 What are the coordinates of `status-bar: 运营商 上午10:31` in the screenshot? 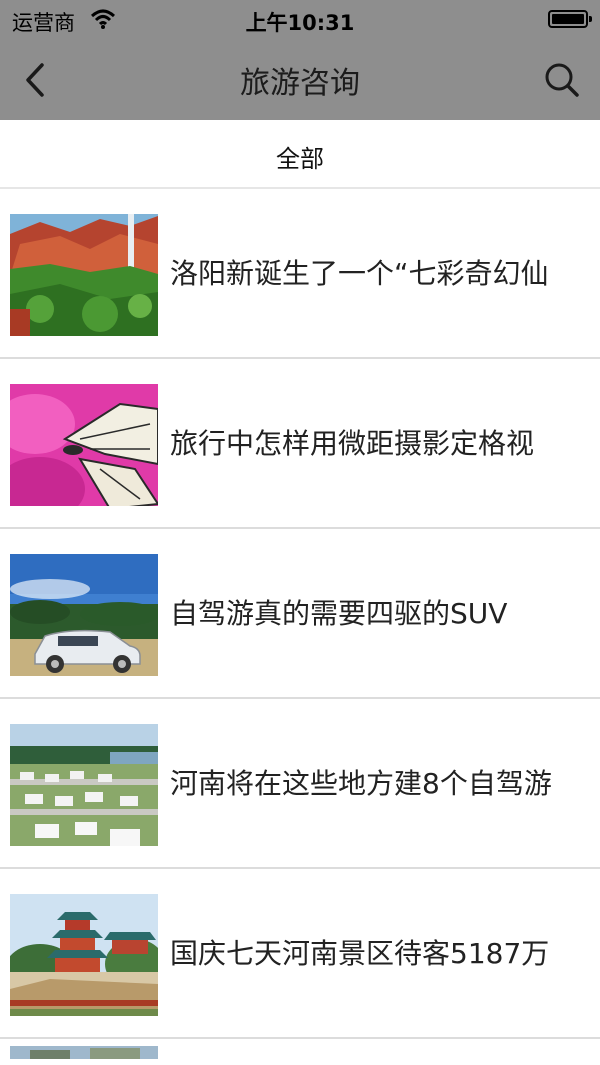 It's located at (300, 20).